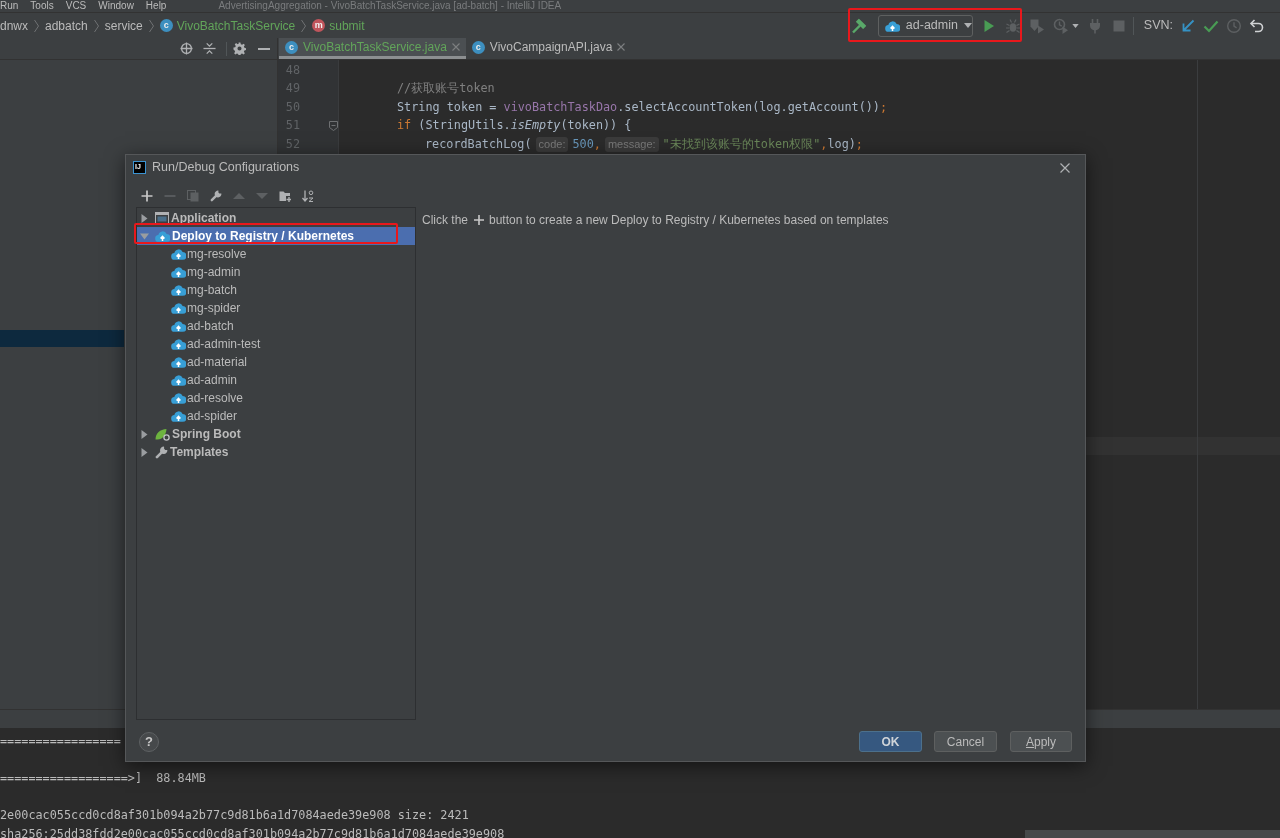 The image size is (1280, 838). I want to click on menu-item: Tools, so click(42, 6).